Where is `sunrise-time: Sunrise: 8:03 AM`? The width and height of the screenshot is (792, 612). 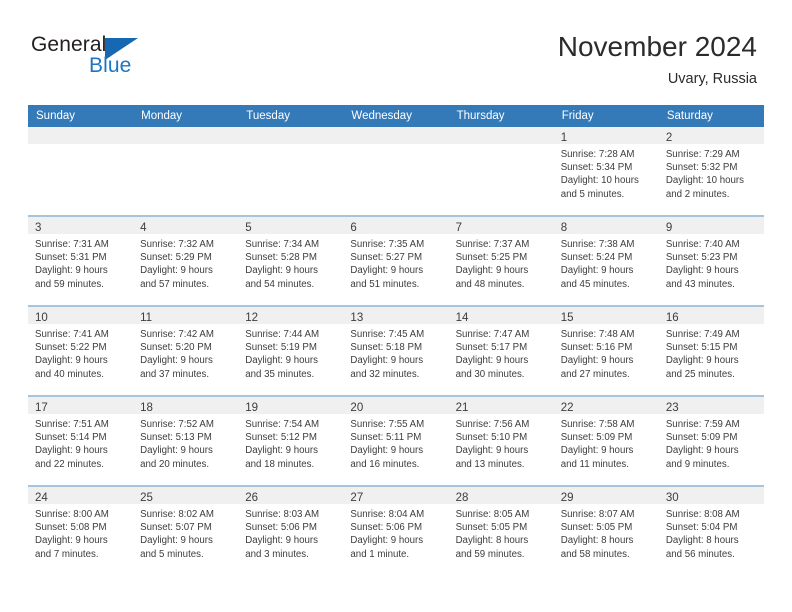
sunrise-time: Sunrise: 8:03 AM is located at coordinates (282, 514).